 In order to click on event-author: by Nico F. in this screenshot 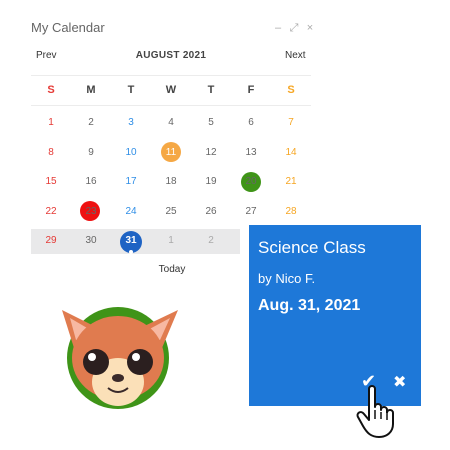, I will do `click(287, 278)`.